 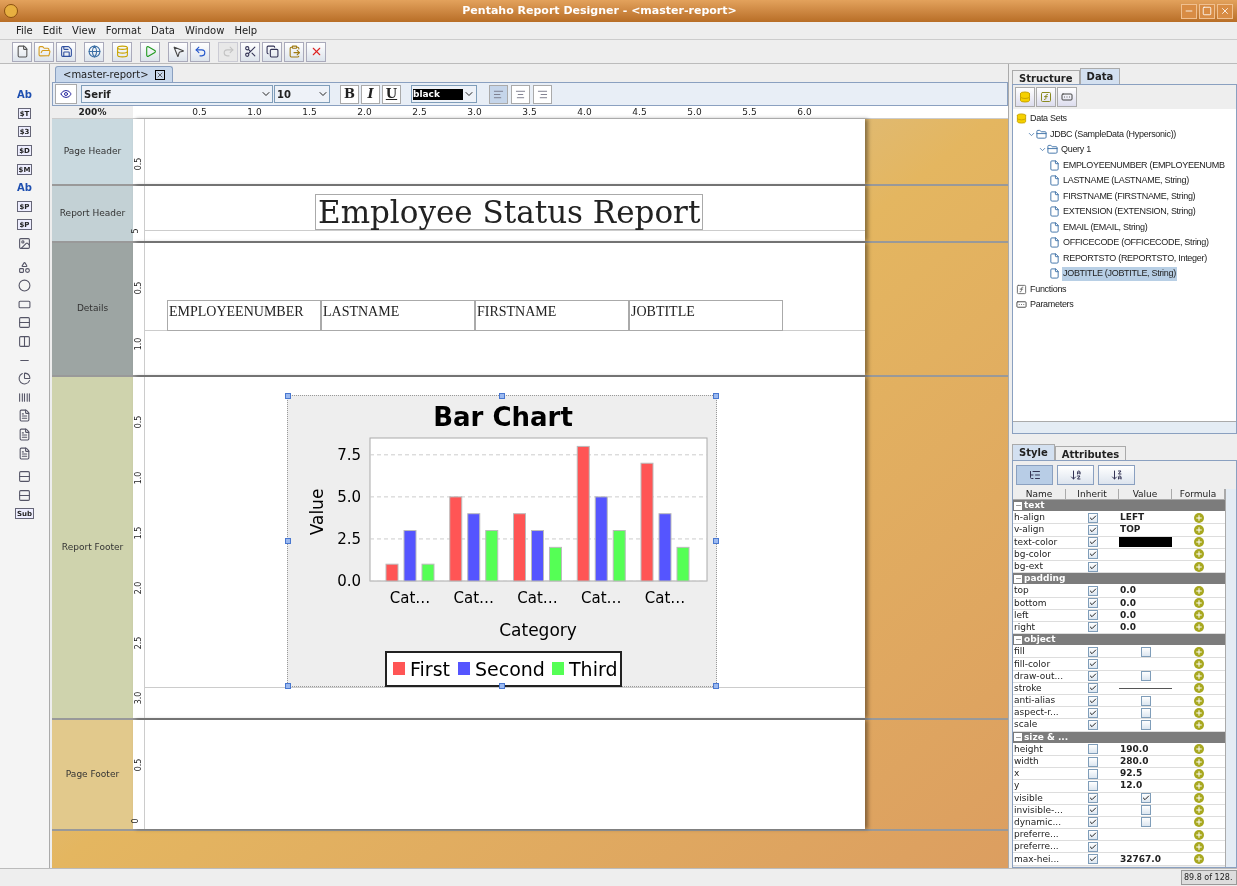 I want to click on menu-item: Window, so click(x=205, y=30).